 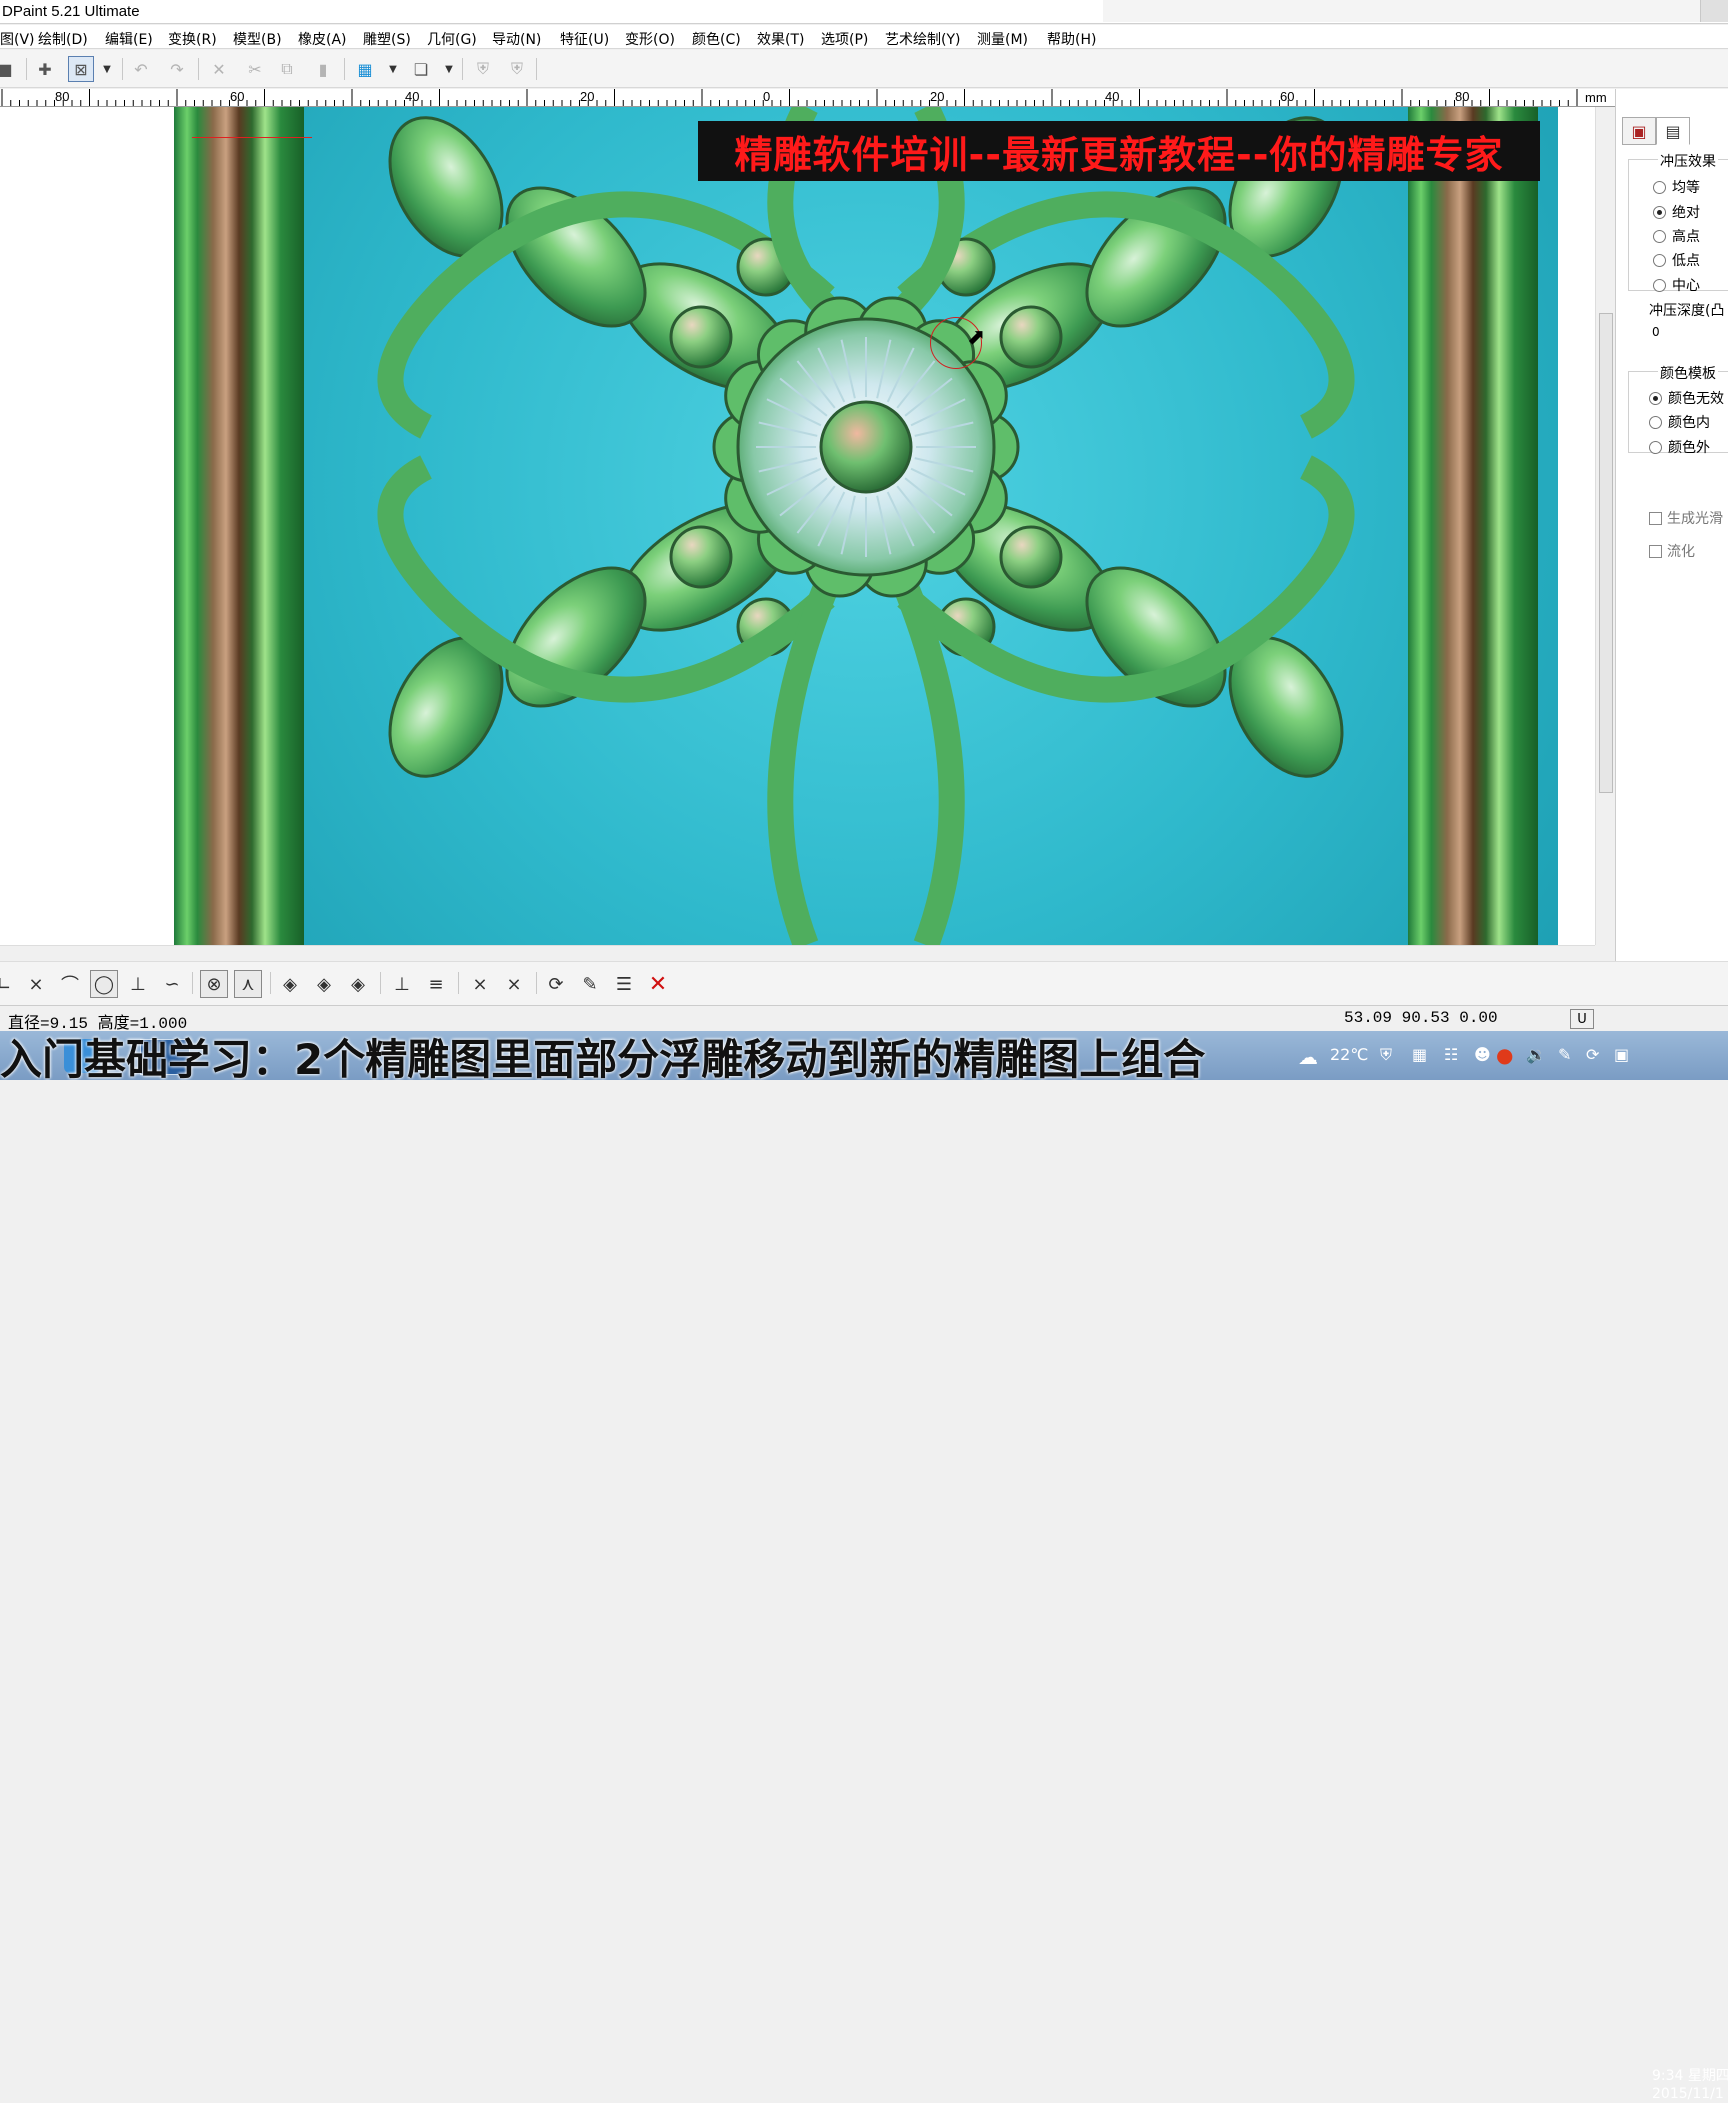 I want to click on delete-icon: ✕, so click(x=219, y=69).